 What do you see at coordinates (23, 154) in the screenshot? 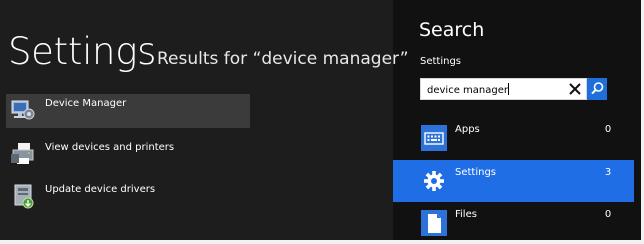
I see `printer-icon` at bounding box center [23, 154].